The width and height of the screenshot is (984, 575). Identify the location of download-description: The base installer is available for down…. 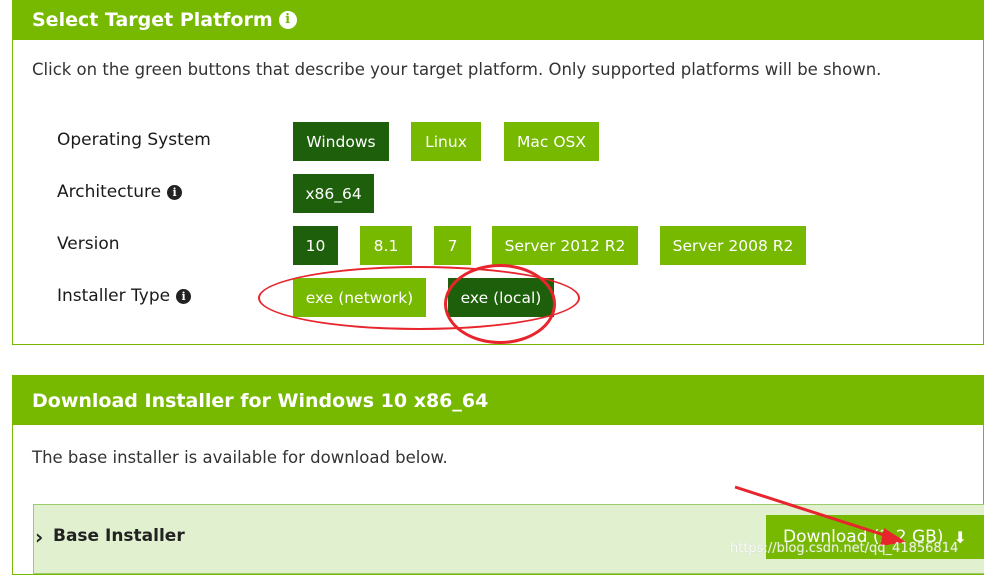
(240, 457).